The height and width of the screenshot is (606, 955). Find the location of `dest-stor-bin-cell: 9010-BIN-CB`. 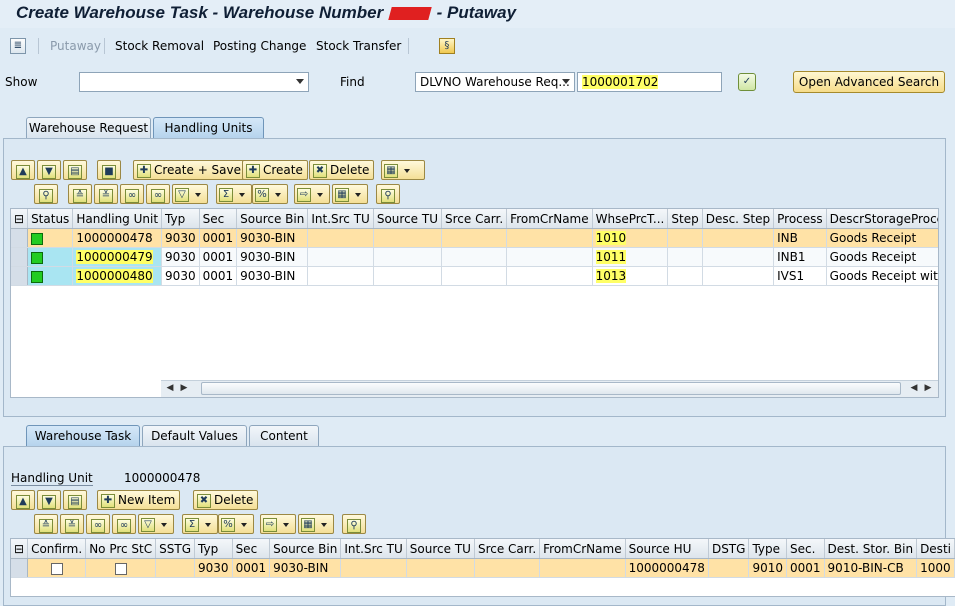

dest-stor-bin-cell: 9010-BIN-CB is located at coordinates (871, 568).